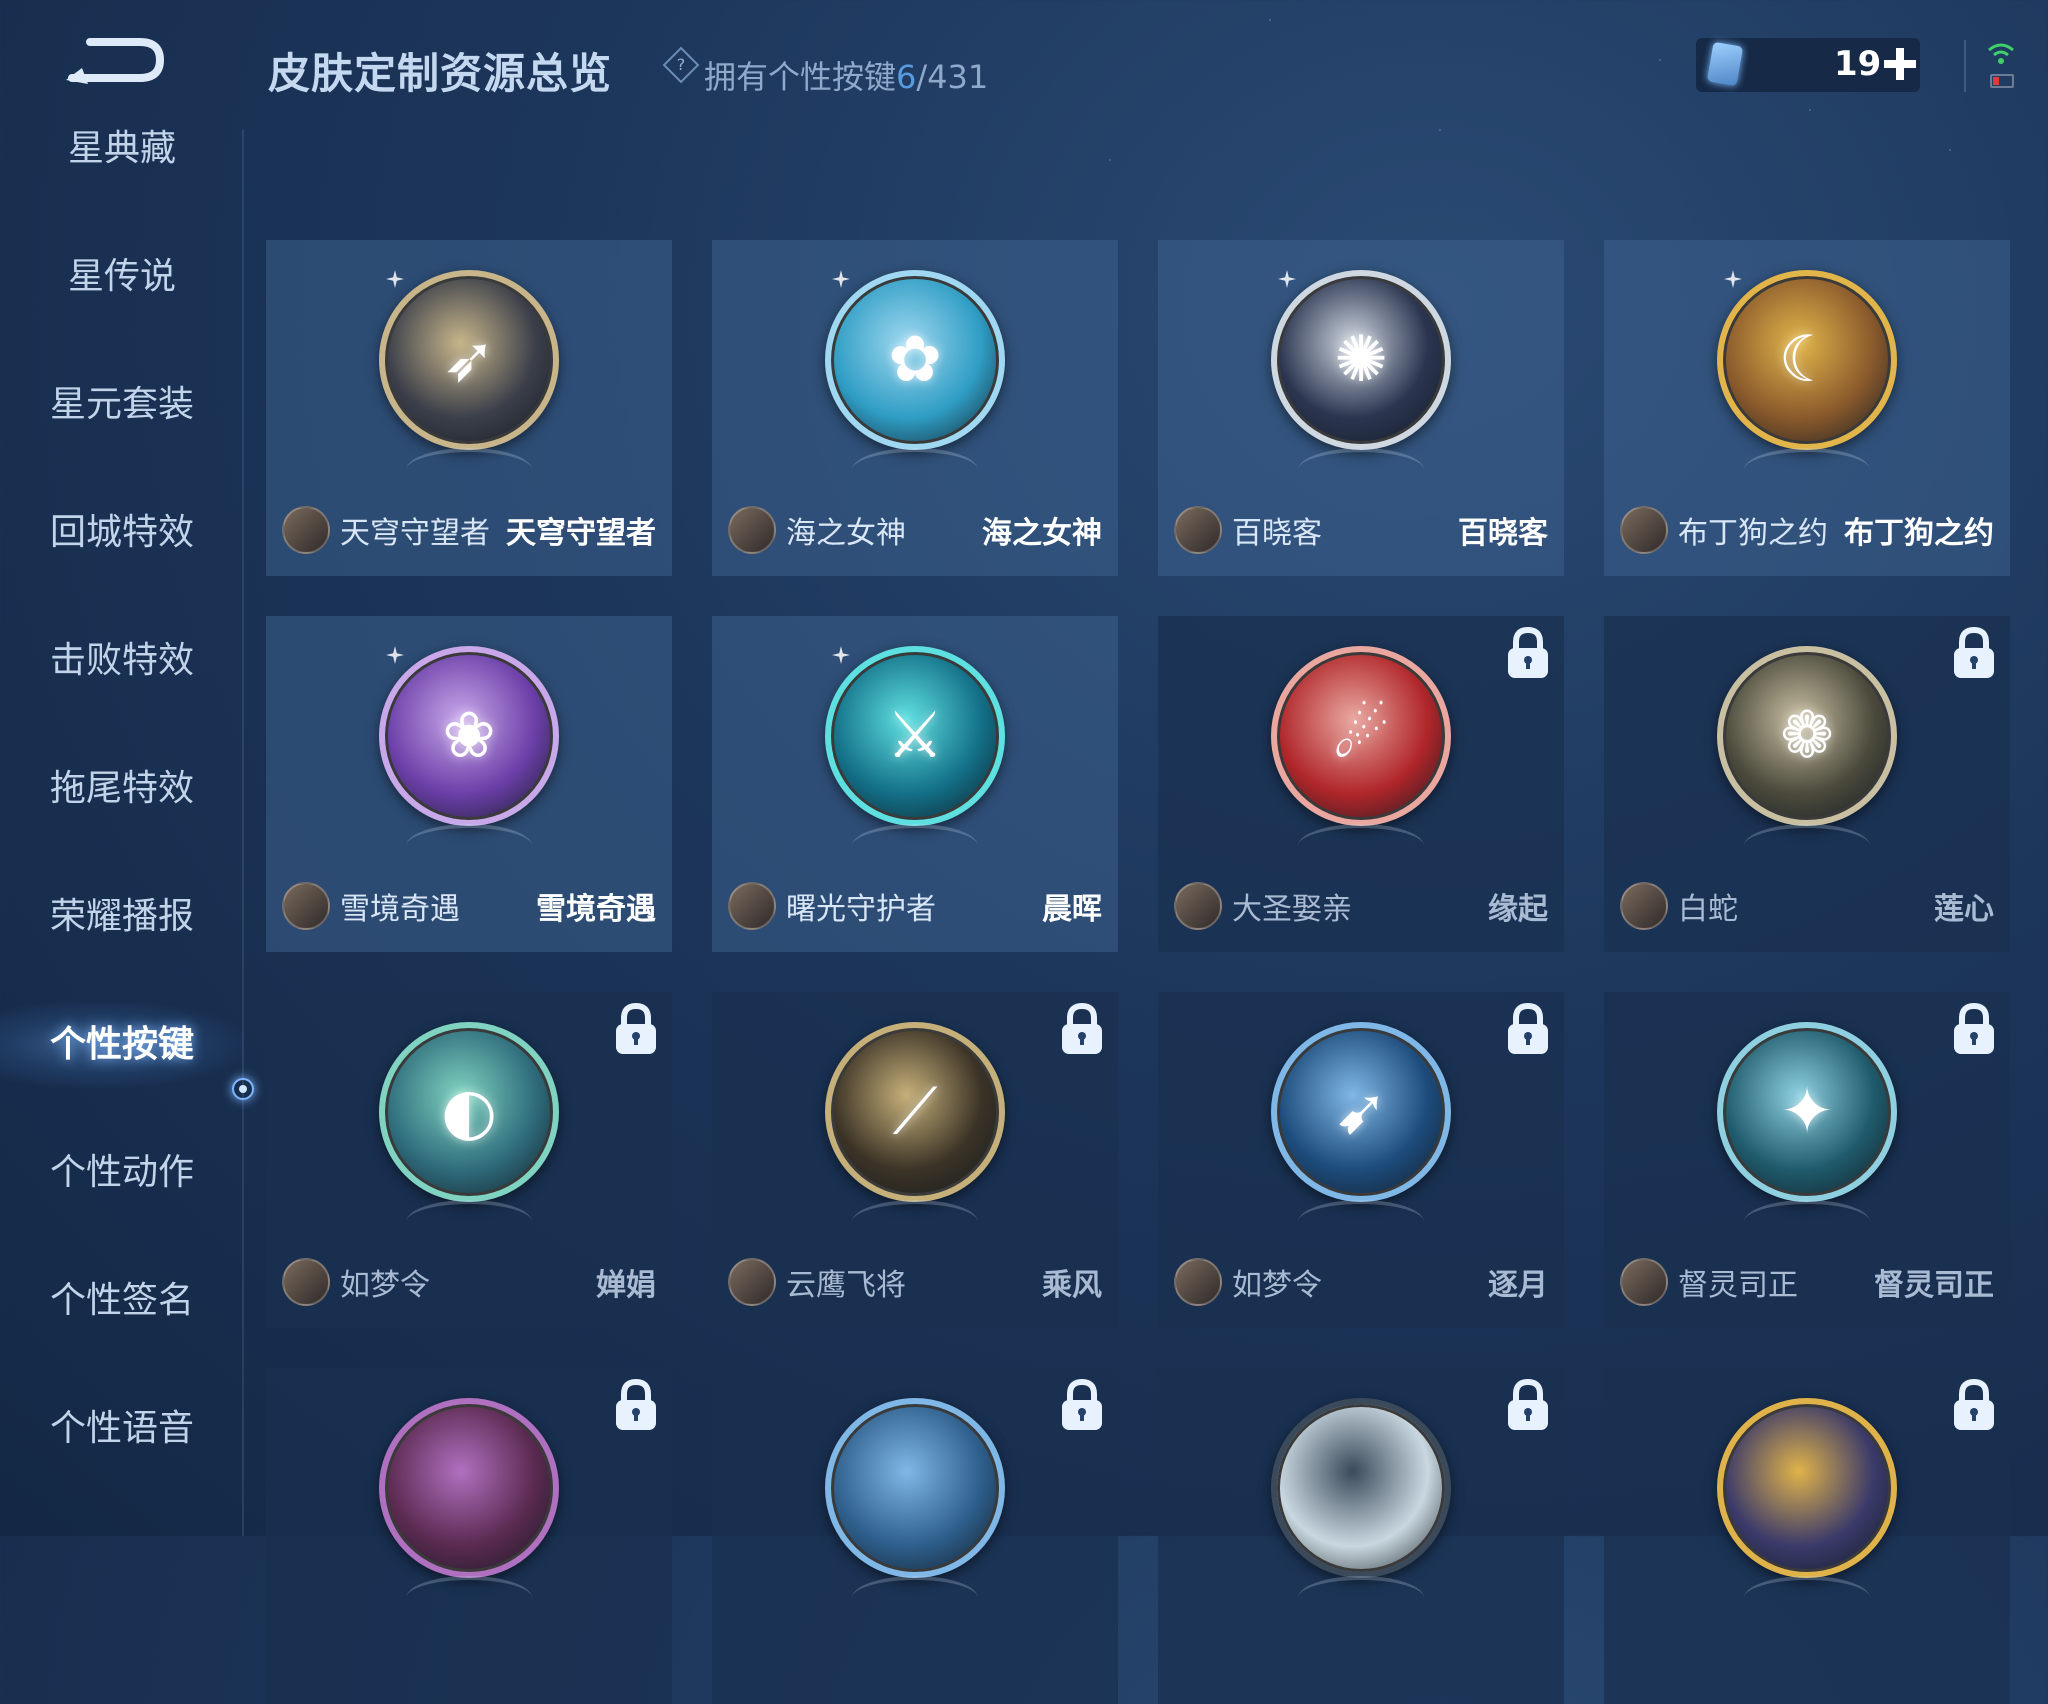 The width and height of the screenshot is (2048, 1704). What do you see at coordinates (861, 909) in the screenshot?
I see `hero-name: 曙光守护者` at bounding box center [861, 909].